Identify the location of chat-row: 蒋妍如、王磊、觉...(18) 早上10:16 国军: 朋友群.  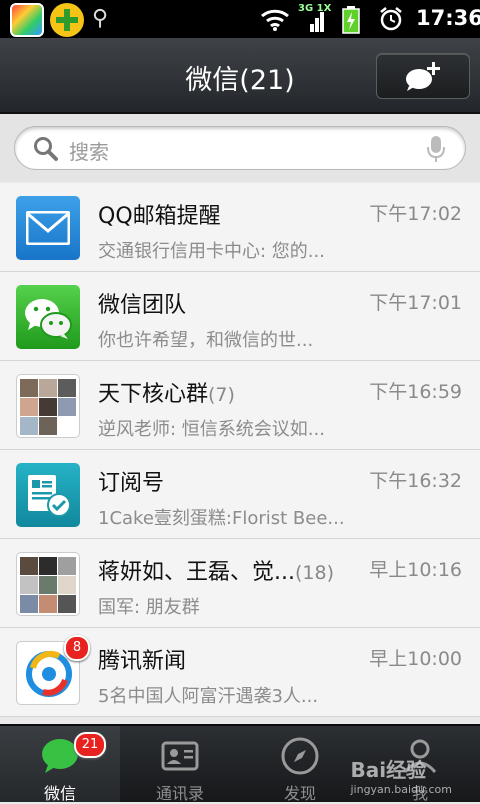
(240, 583).